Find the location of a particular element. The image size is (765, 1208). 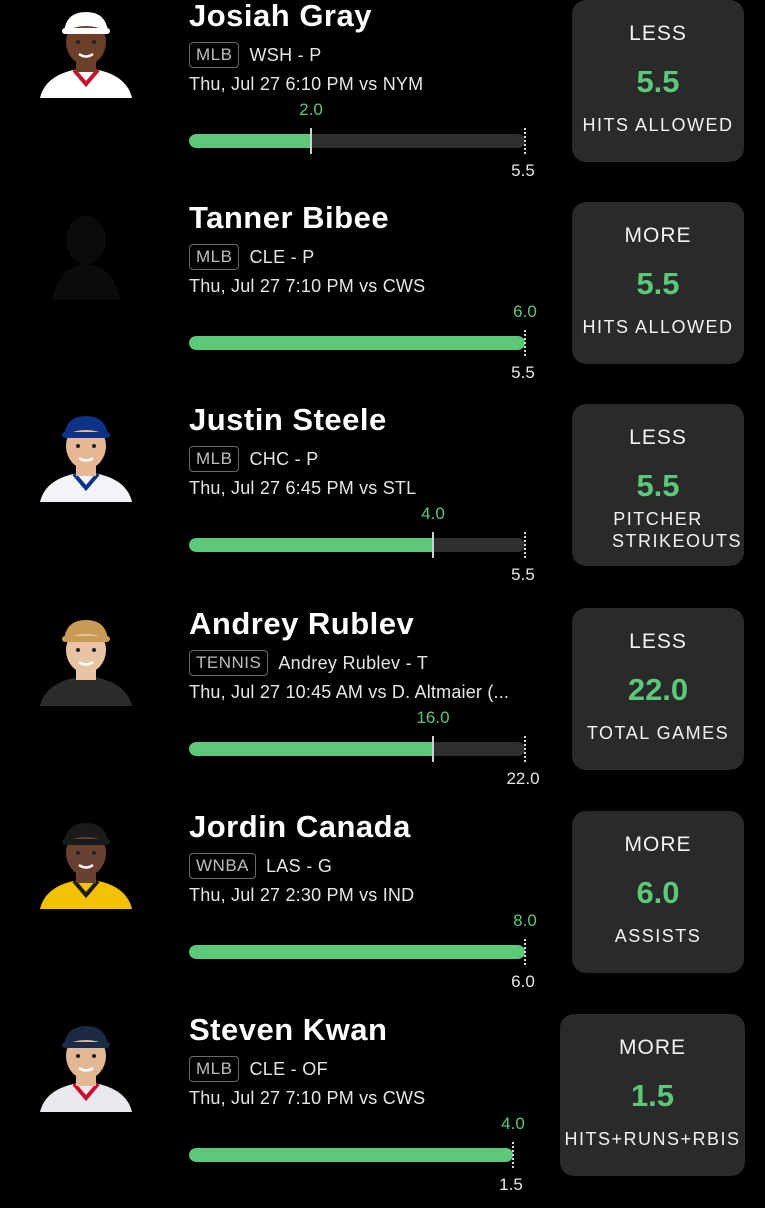

player-name: Josiah Gray is located at coordinates (280, 17).